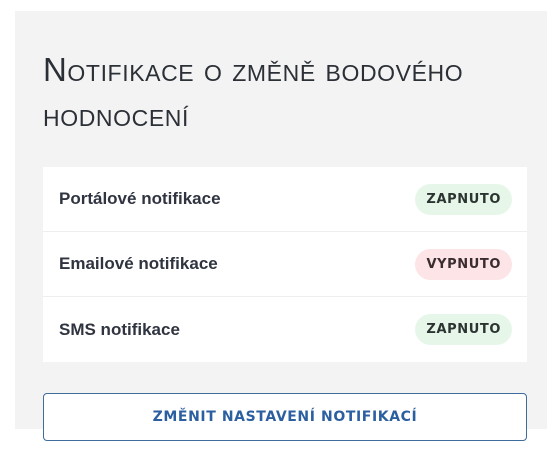 The height and width of the screenshot is (454, 547). Describe the element at coordinates (253, 92) in the screenshot. I see `panel-title: Notifikace o změně bodového hodnocení` at that location.